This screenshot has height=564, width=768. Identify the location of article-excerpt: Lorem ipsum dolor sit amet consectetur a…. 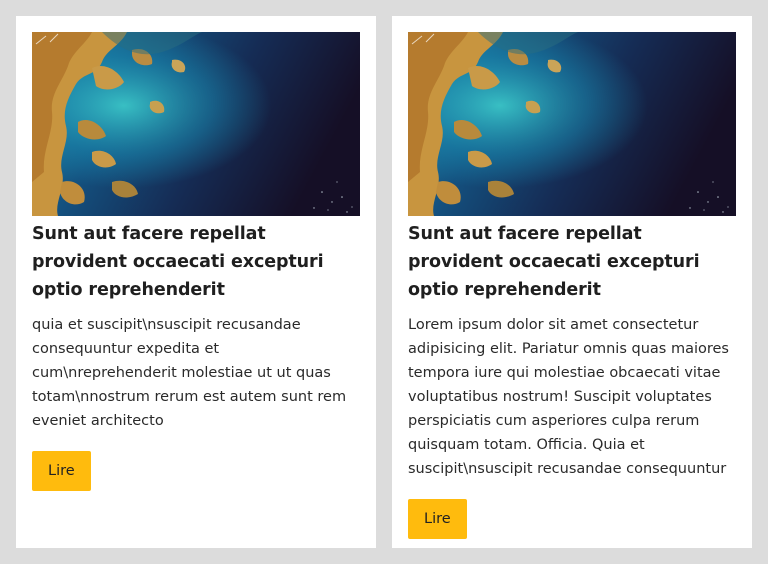
(568, 397).